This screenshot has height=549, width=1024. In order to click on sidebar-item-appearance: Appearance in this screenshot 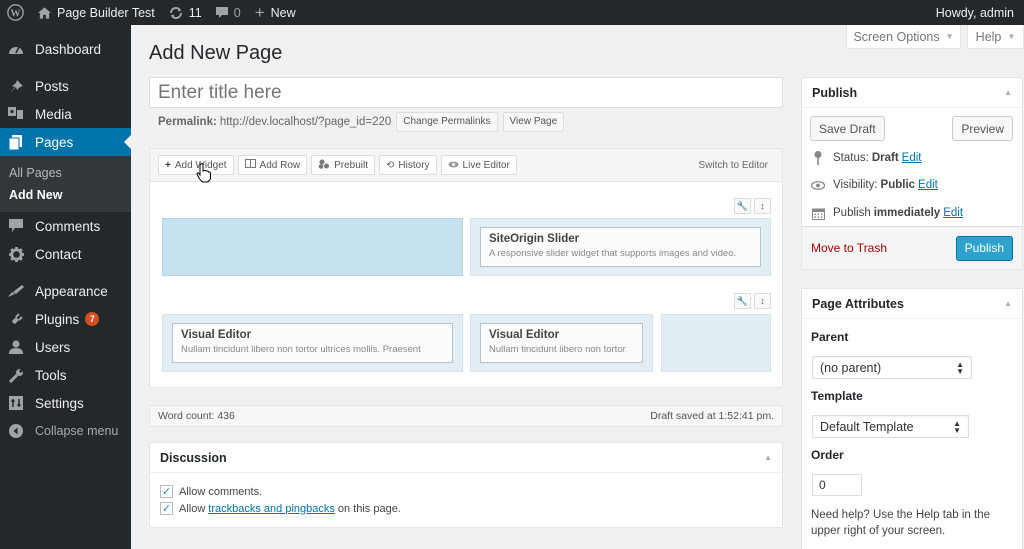, I will do `click(65, 291)`.